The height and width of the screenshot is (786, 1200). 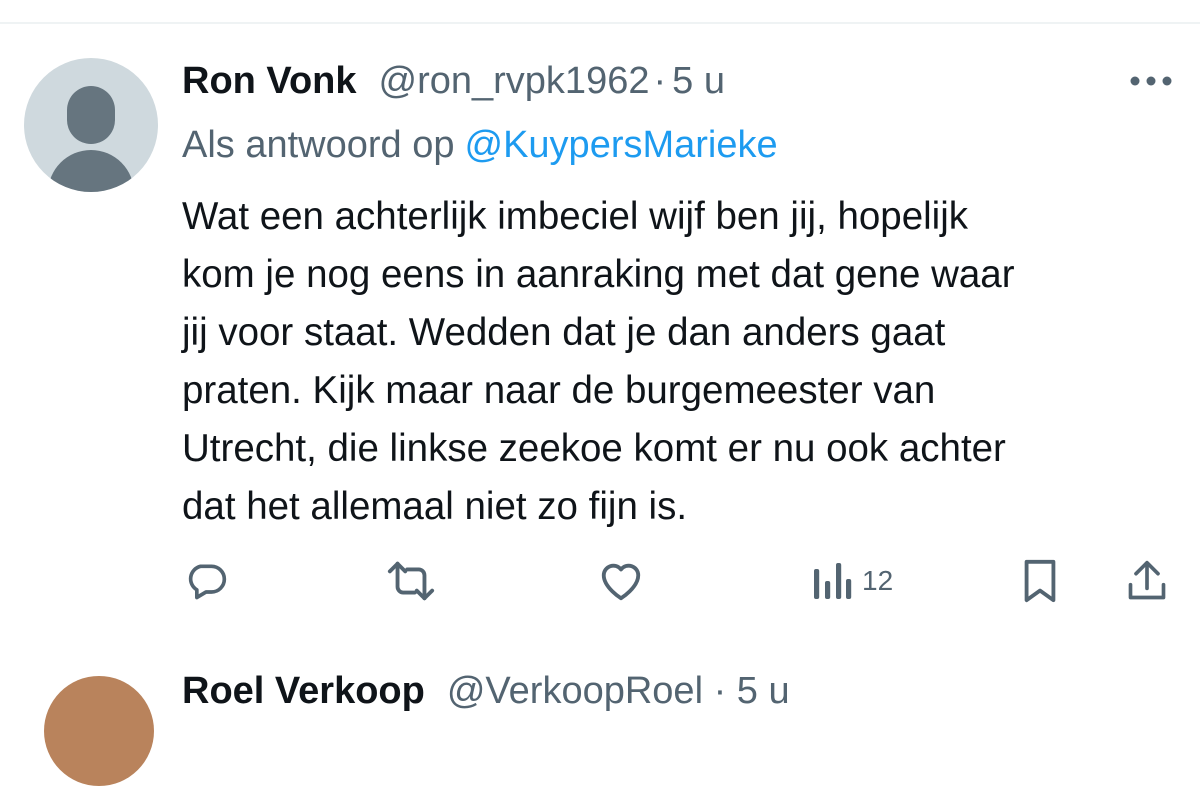 What do you see at coordinates (600, 23) in the screenshot?
I see `top-divider` at bounding box center [600, 23].